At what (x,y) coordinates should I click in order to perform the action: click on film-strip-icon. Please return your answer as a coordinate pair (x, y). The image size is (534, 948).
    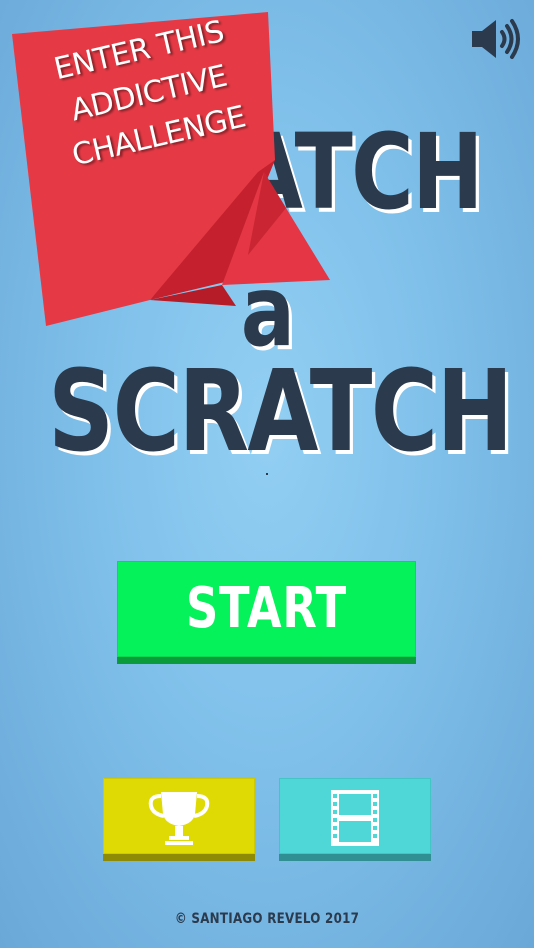
    Looking at the image, I should click on (355, 818).